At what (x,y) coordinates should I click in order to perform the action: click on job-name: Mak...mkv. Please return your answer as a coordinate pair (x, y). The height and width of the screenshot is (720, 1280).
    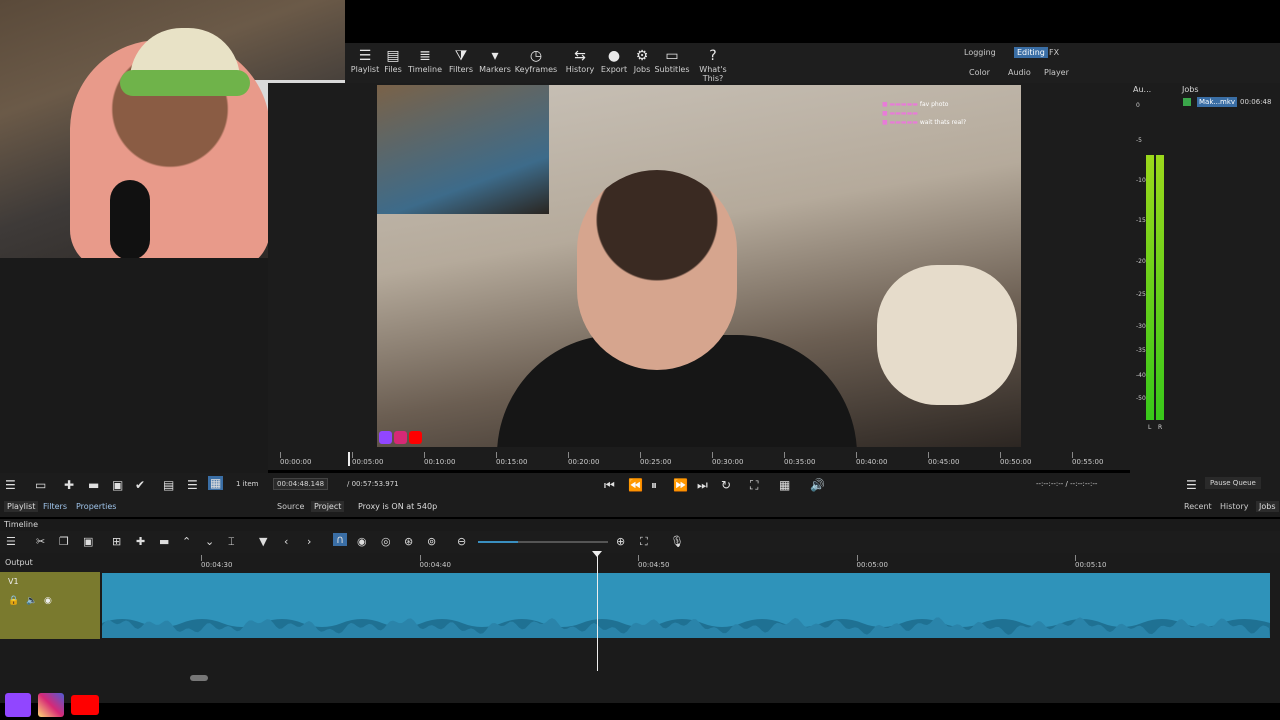
    Looking at the image, I should click on (1217, 102).